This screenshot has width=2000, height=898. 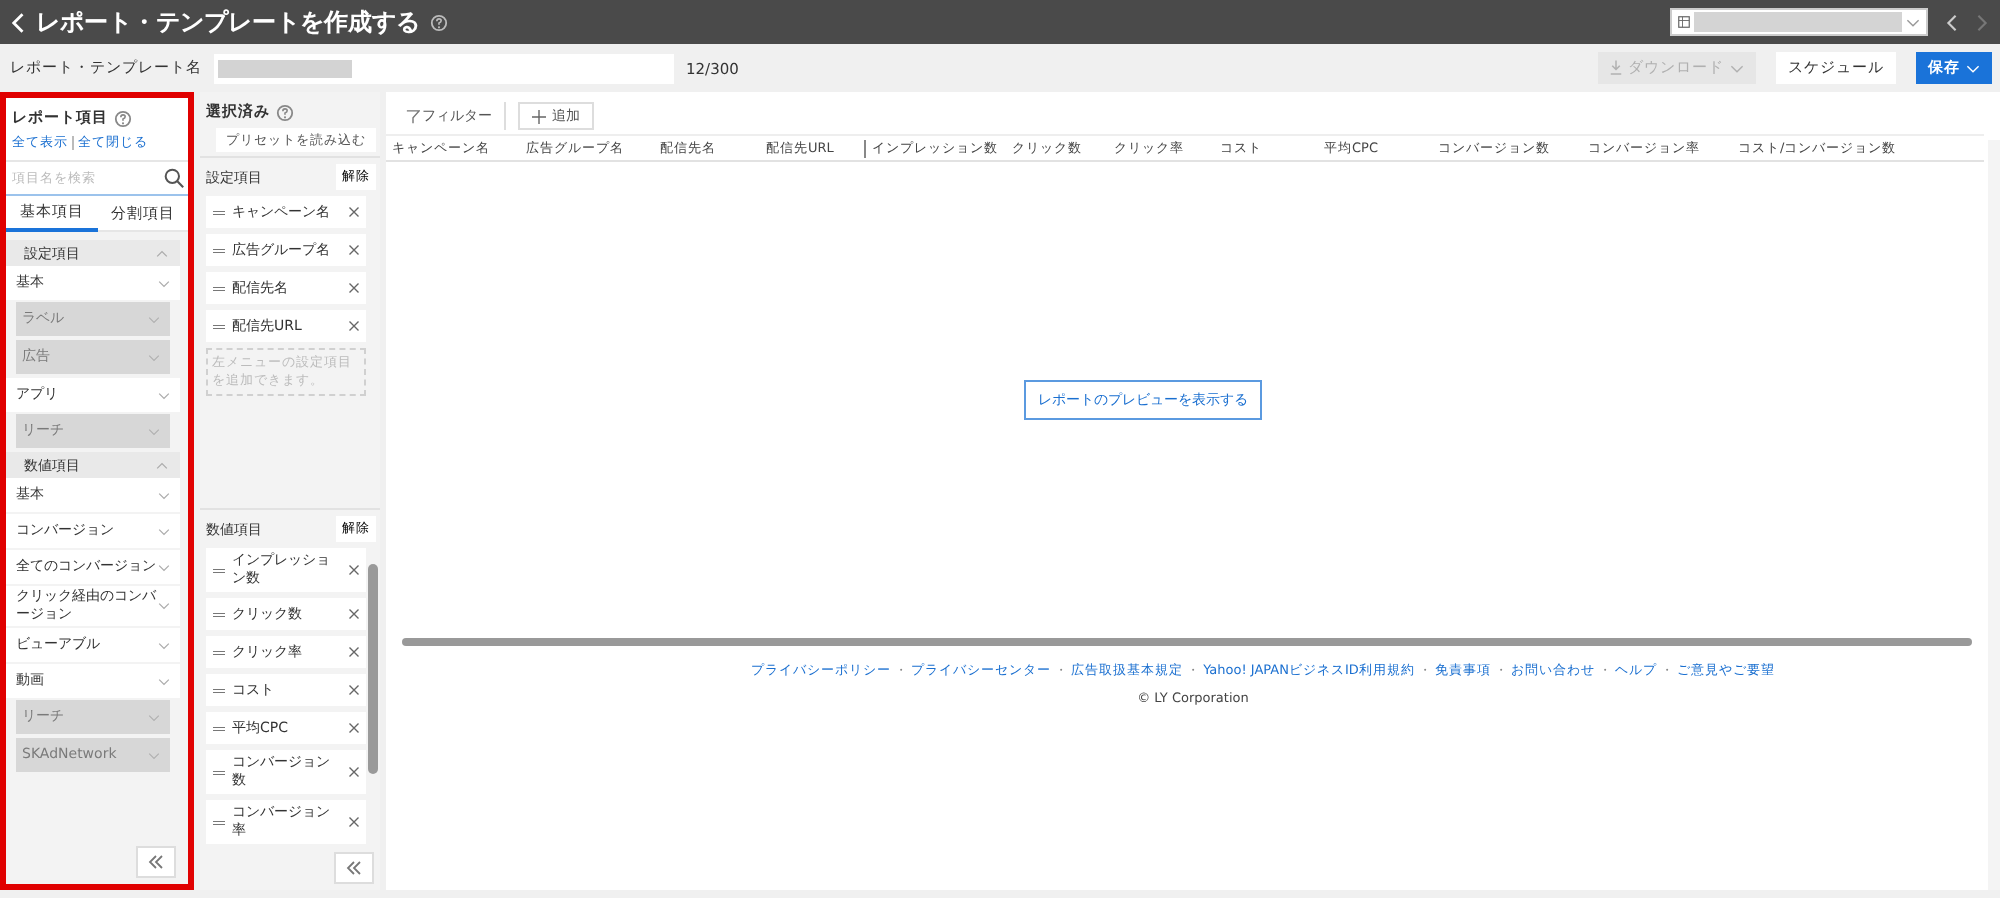 What do you see at coordinates (1187, 642) in the screenshot?
I see `horizontal-scrollbar` at bounding box center [1187, 642].